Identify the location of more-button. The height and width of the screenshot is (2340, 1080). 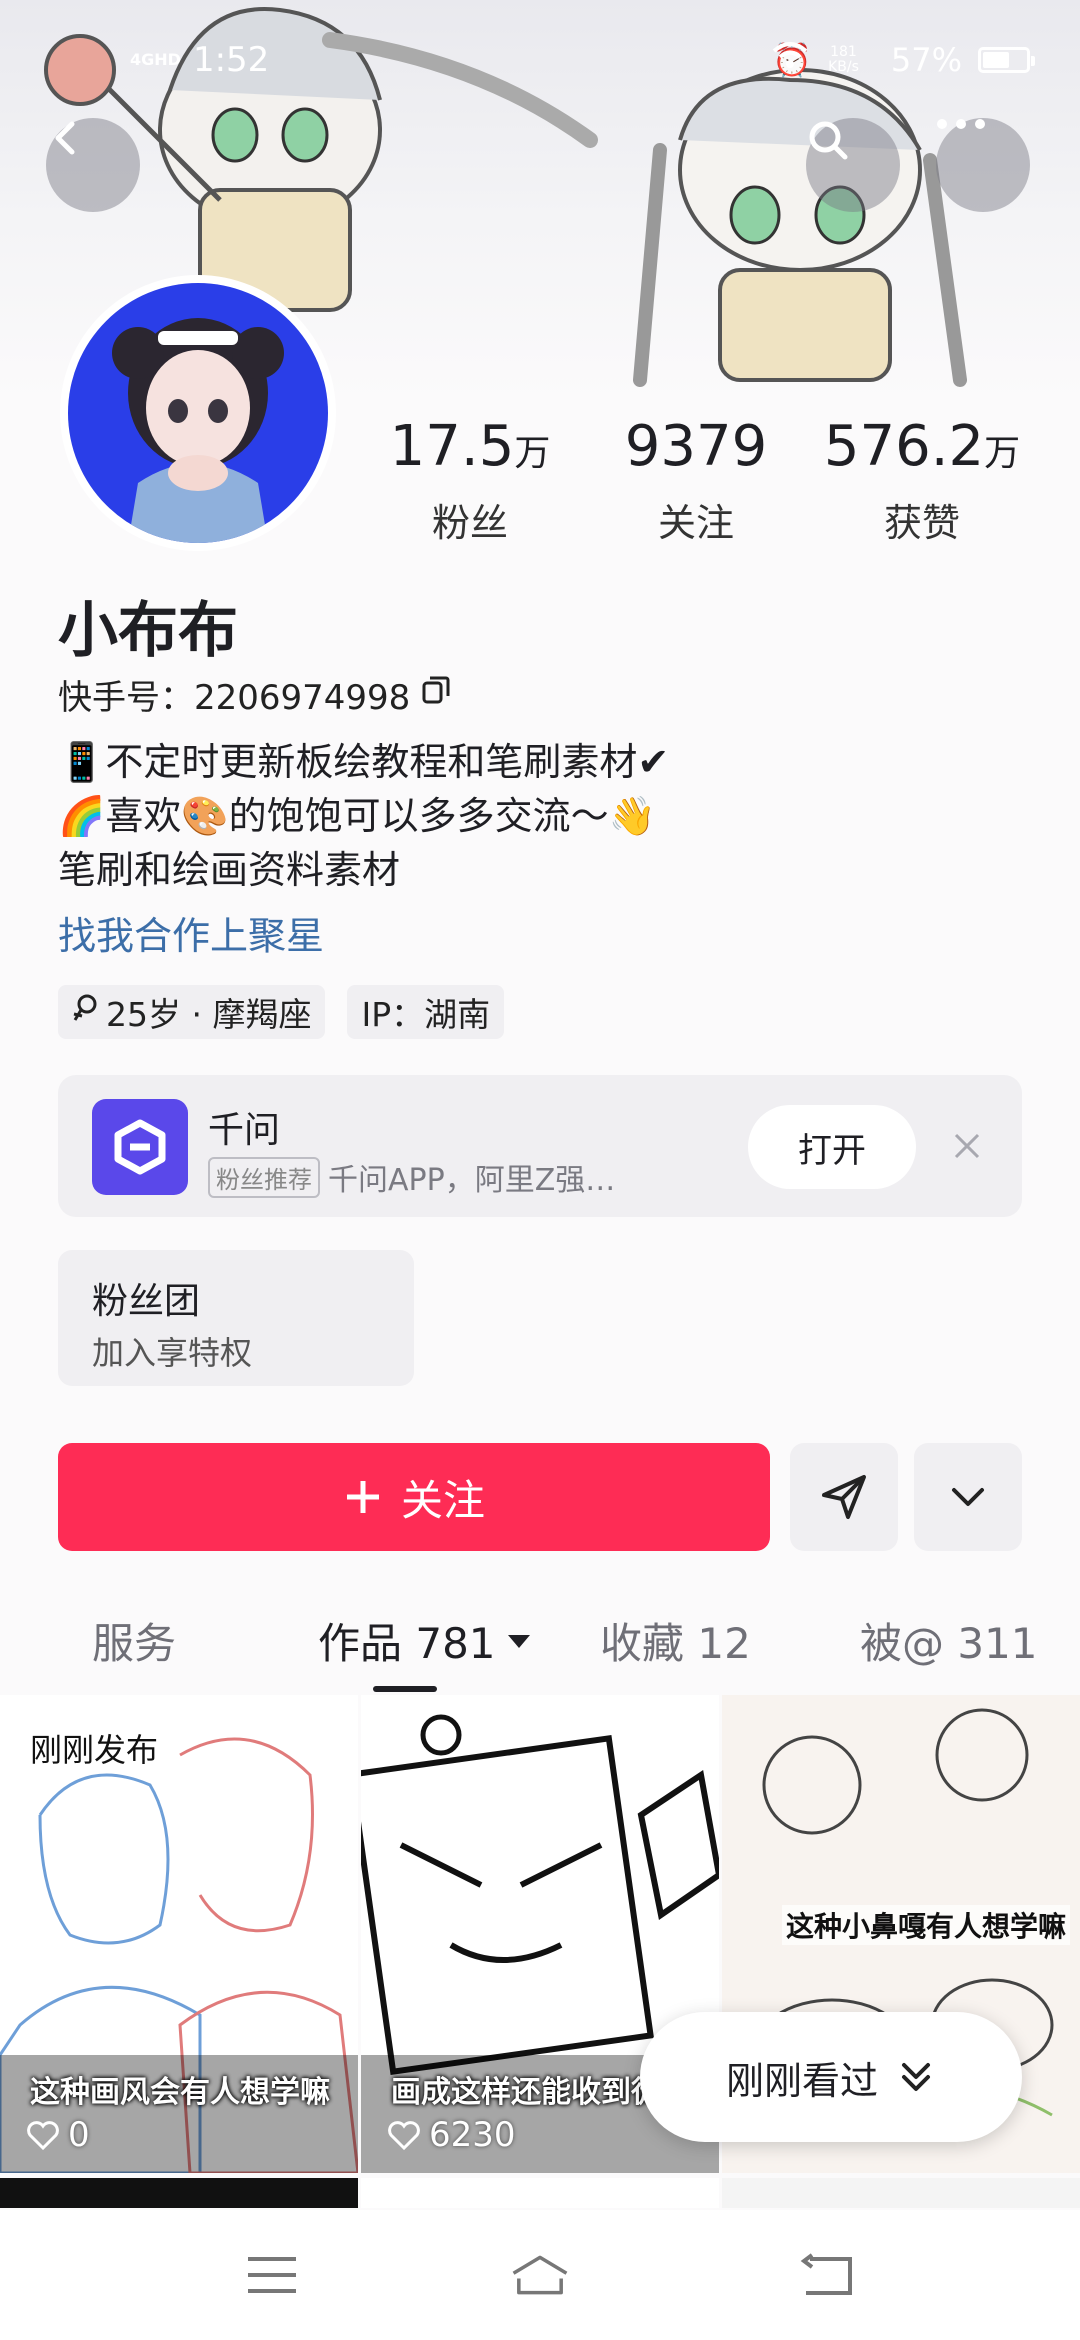
(983, 165).